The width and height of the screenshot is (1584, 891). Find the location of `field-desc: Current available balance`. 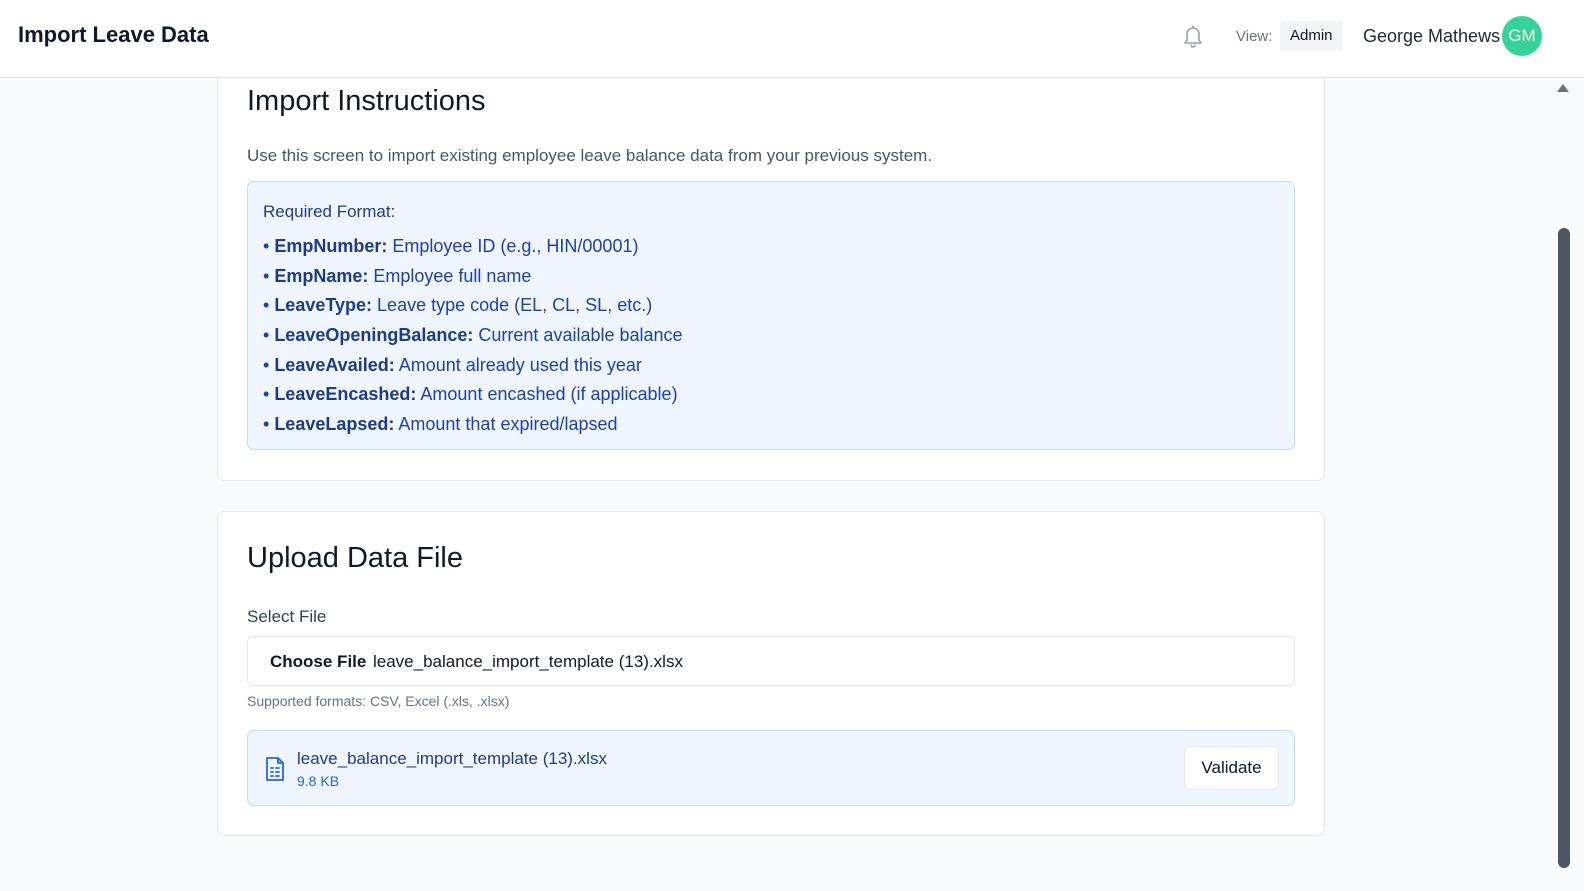

field-desc: Current available balance is located at coordinates (580, 335).